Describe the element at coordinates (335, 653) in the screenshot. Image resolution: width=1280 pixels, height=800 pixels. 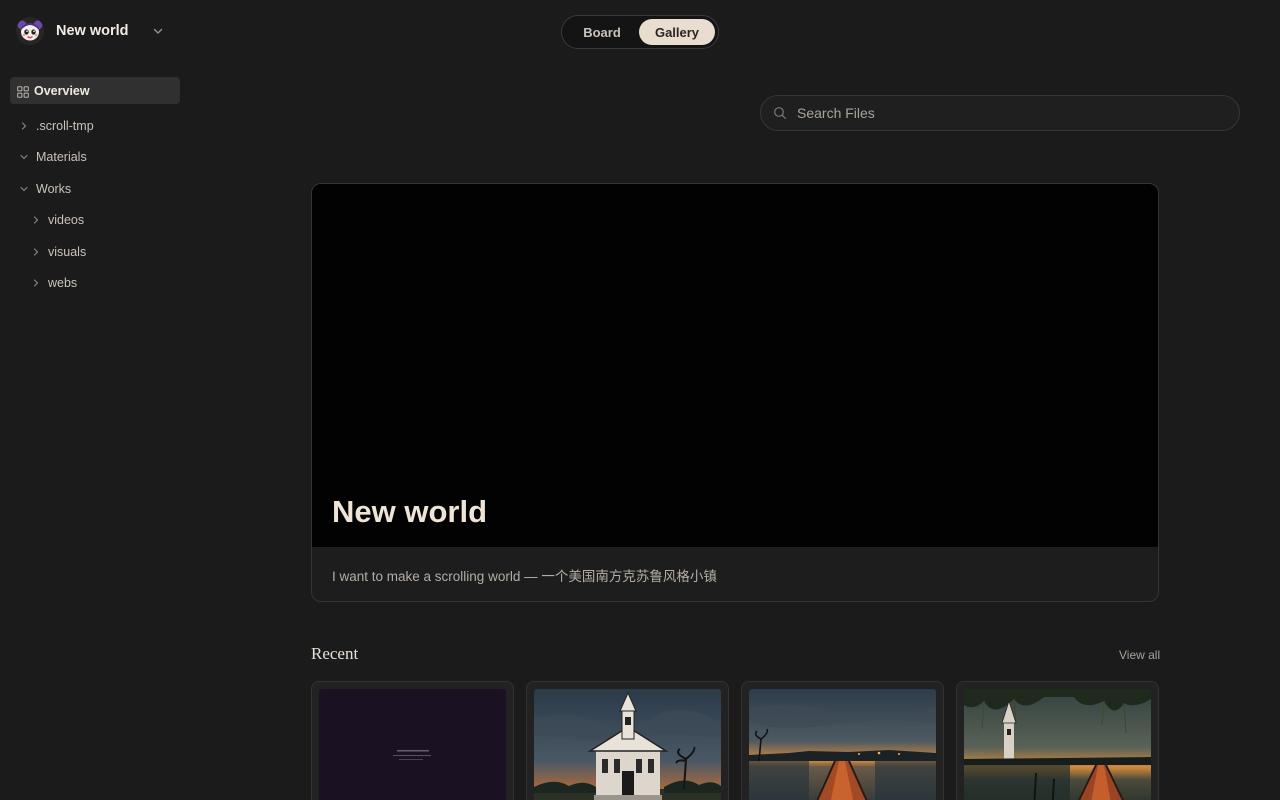
I see `recent-heading: Recent` at that location.